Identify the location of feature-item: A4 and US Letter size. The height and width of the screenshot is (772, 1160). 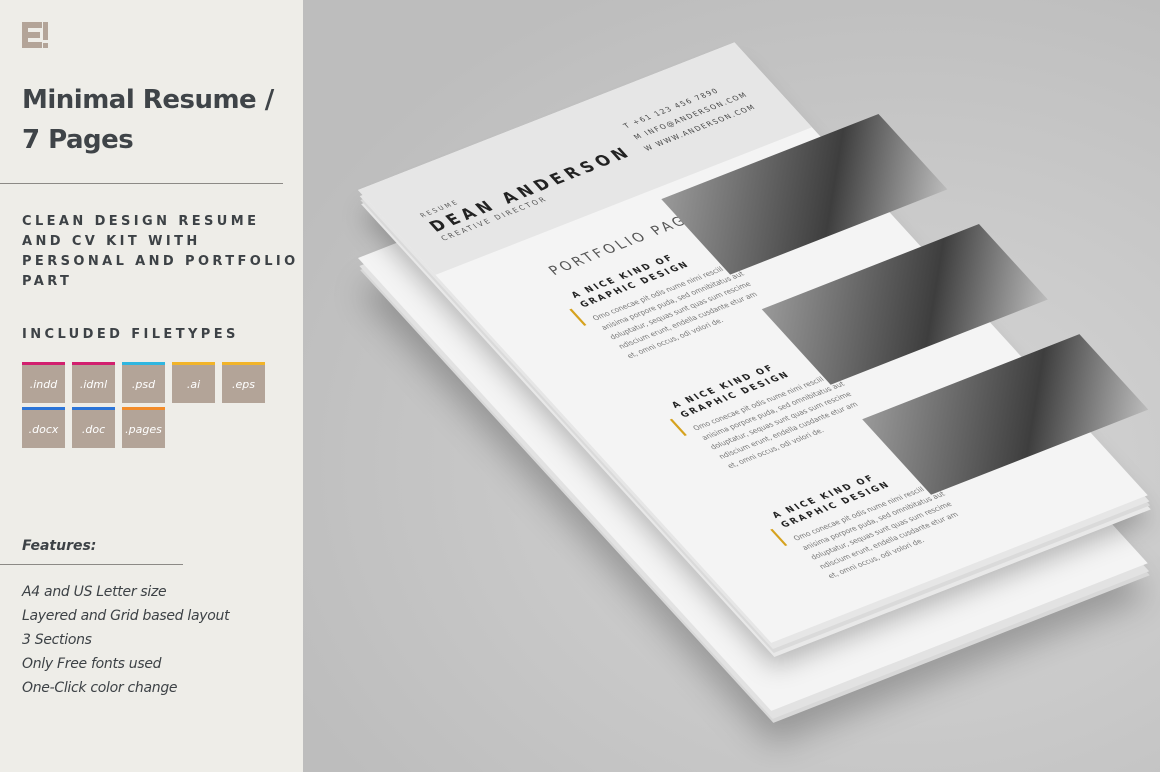
(94, 592).